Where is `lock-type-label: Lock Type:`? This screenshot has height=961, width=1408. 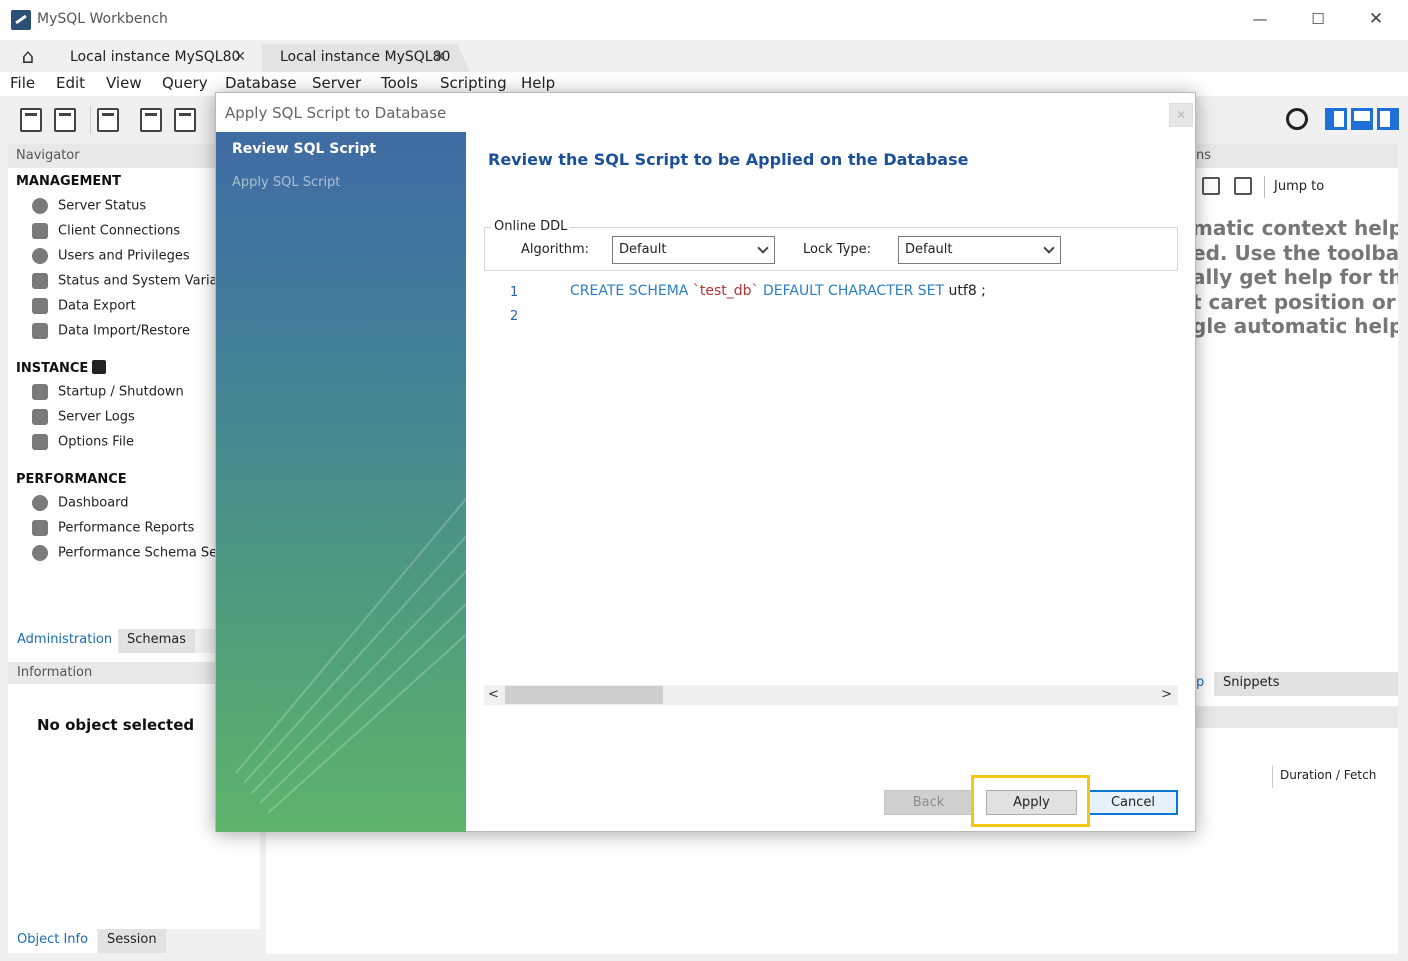 lock-type-label: Lock Type: is located at coordinates (837, 249).